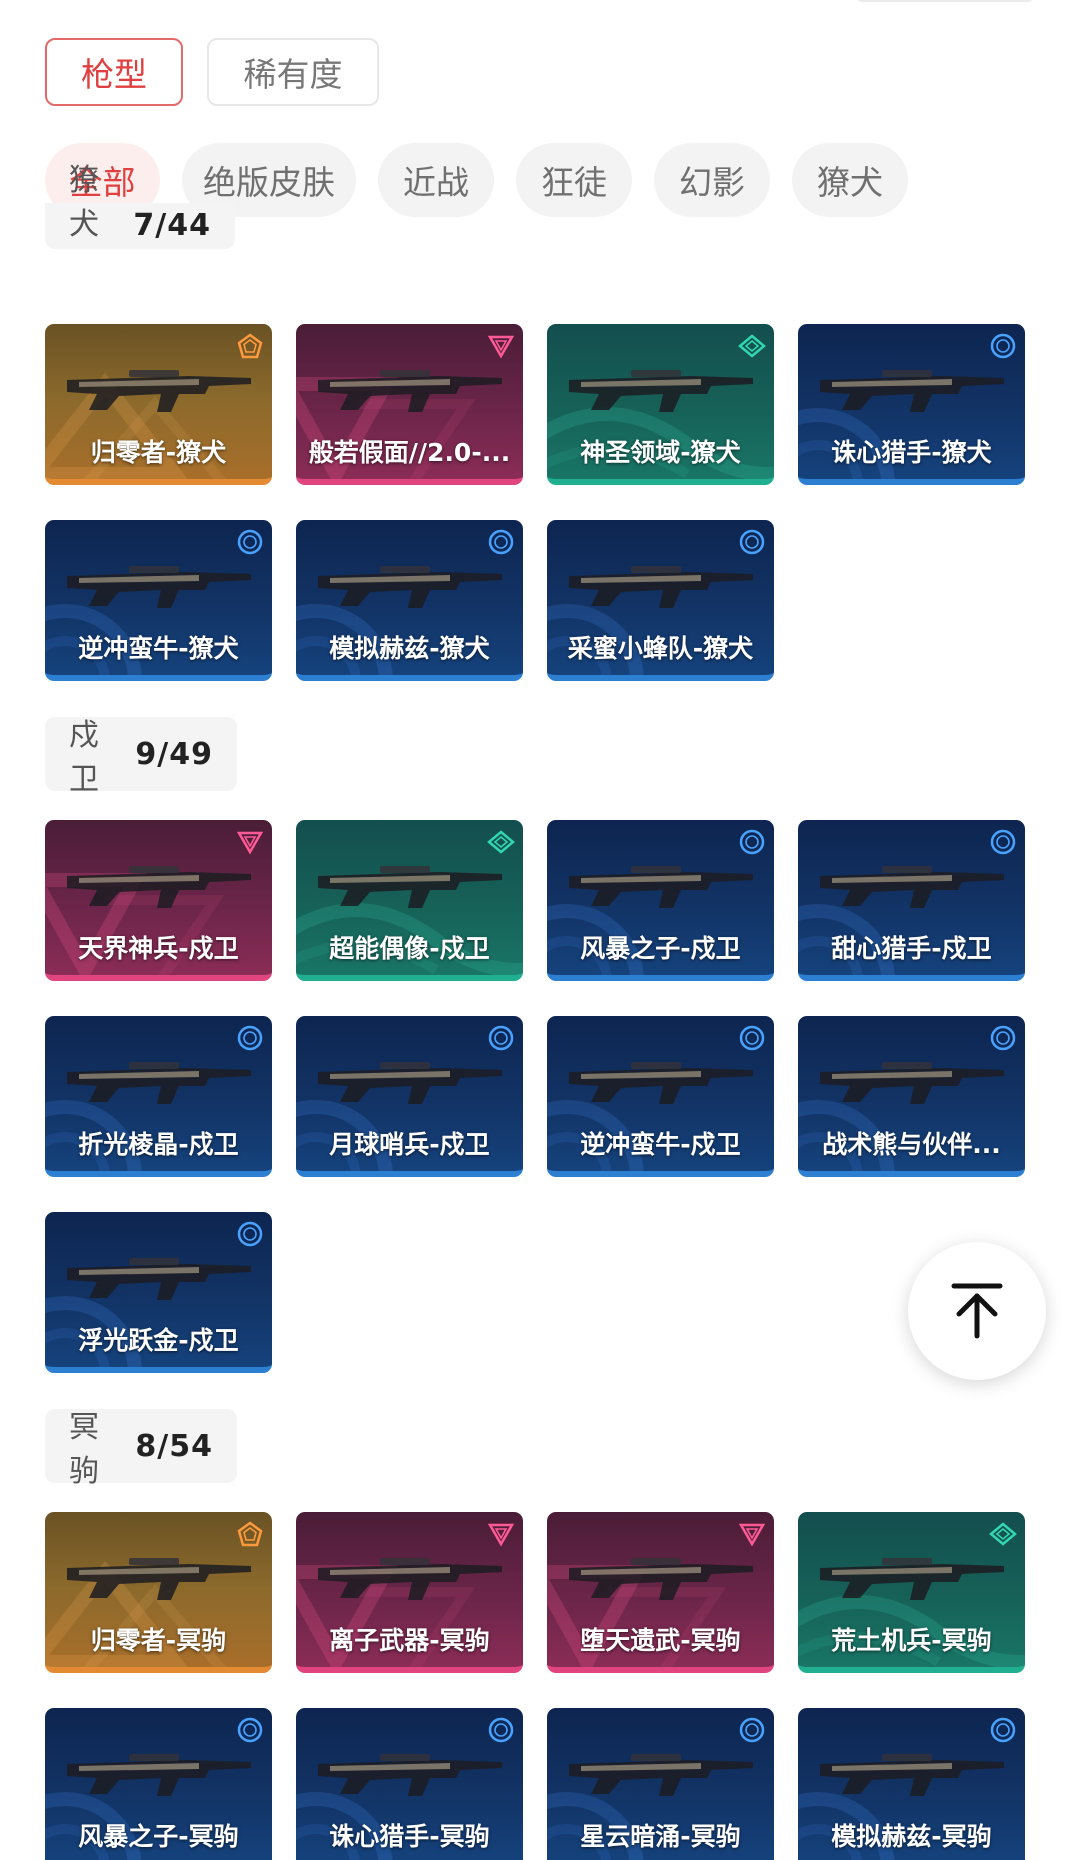  What do you see at coordinates (911, 948) in the screenshot?
I see `skin-name: 甜心猎手-戍卫` at bounding box center [911, 948].